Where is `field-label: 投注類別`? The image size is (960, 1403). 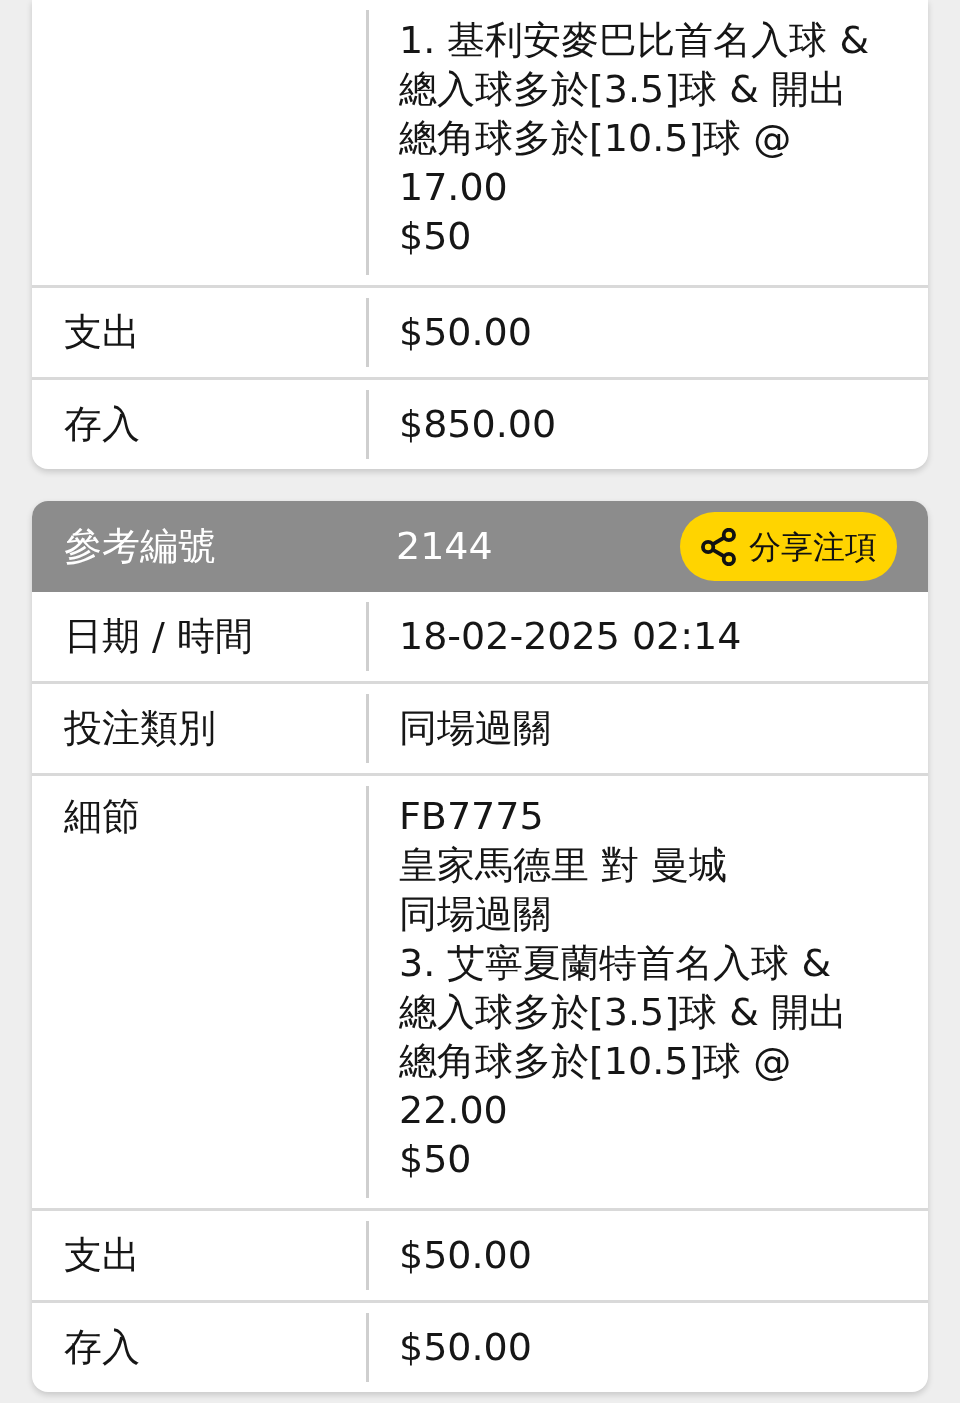
field-label: 投注類別 is located at coordinates (140, 728).